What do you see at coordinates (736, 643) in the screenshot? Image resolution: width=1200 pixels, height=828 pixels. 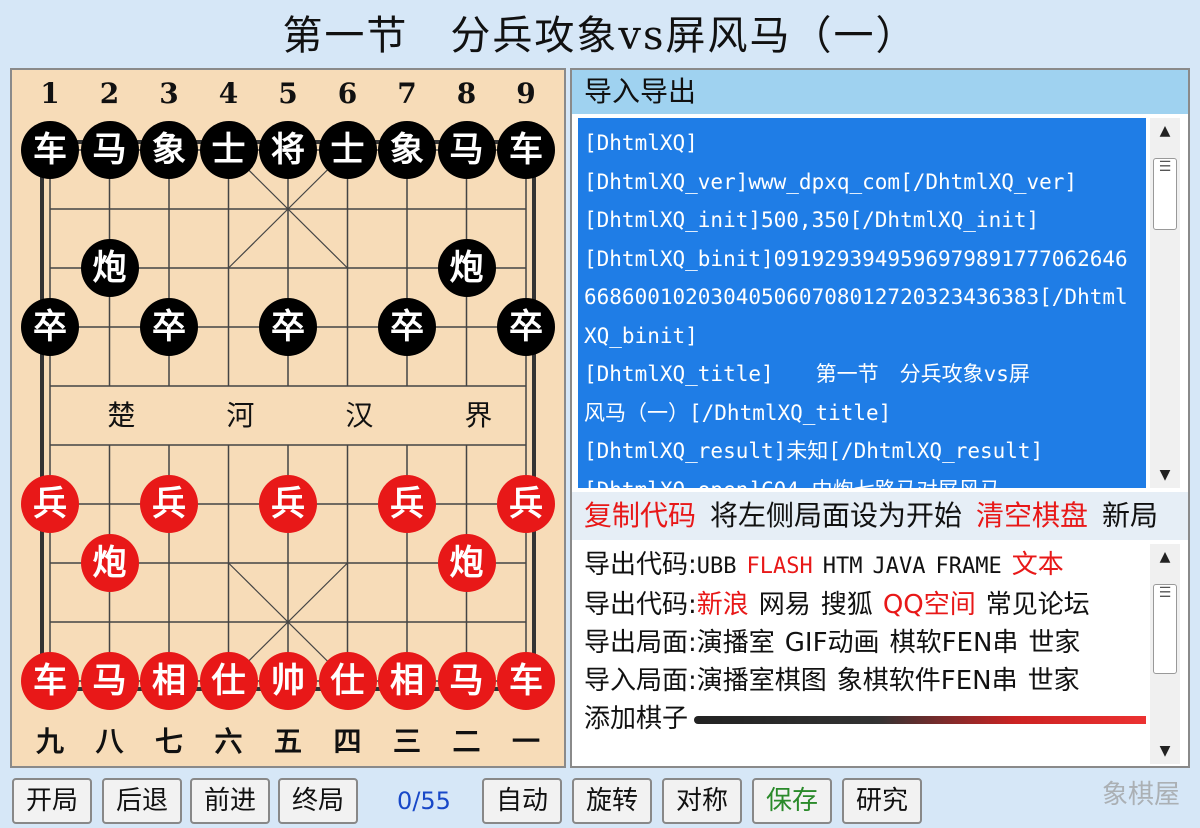 I see `export-option-link: 演播室` at bounding box center [736, 643].